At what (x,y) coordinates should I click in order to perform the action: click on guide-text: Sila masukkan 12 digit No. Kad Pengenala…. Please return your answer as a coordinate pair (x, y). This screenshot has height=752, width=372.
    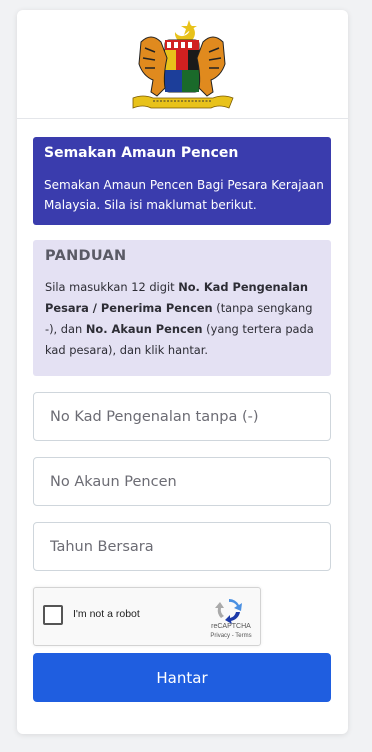
    Looking at the image, I should click on (186, 319).